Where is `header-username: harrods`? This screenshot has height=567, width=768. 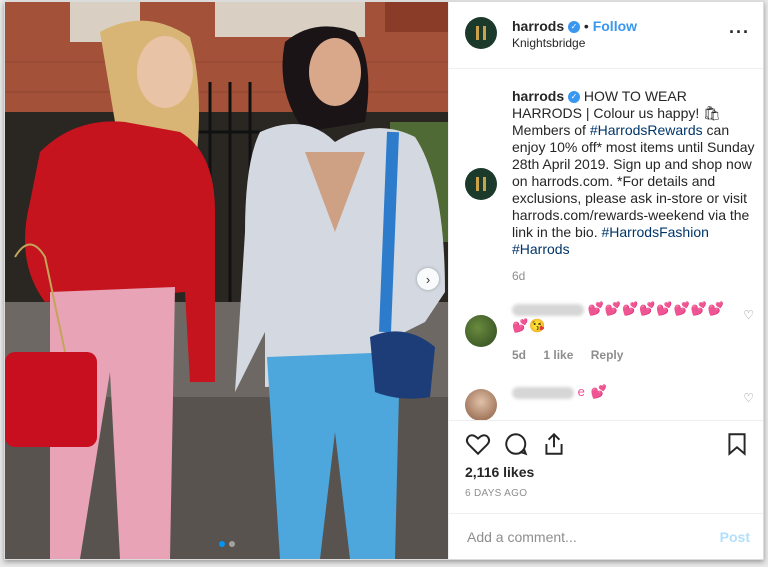
header-username: harrods is located at coordinates (538, 26).